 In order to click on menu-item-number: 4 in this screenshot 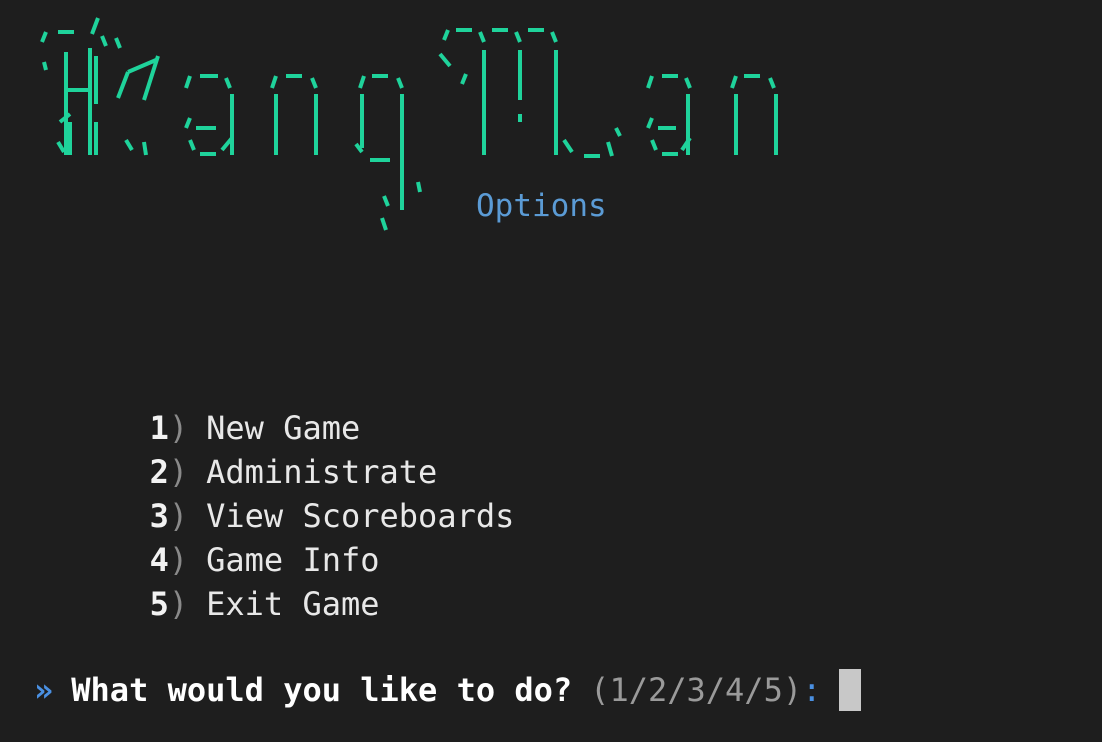, I will do `click(159, 560)`.